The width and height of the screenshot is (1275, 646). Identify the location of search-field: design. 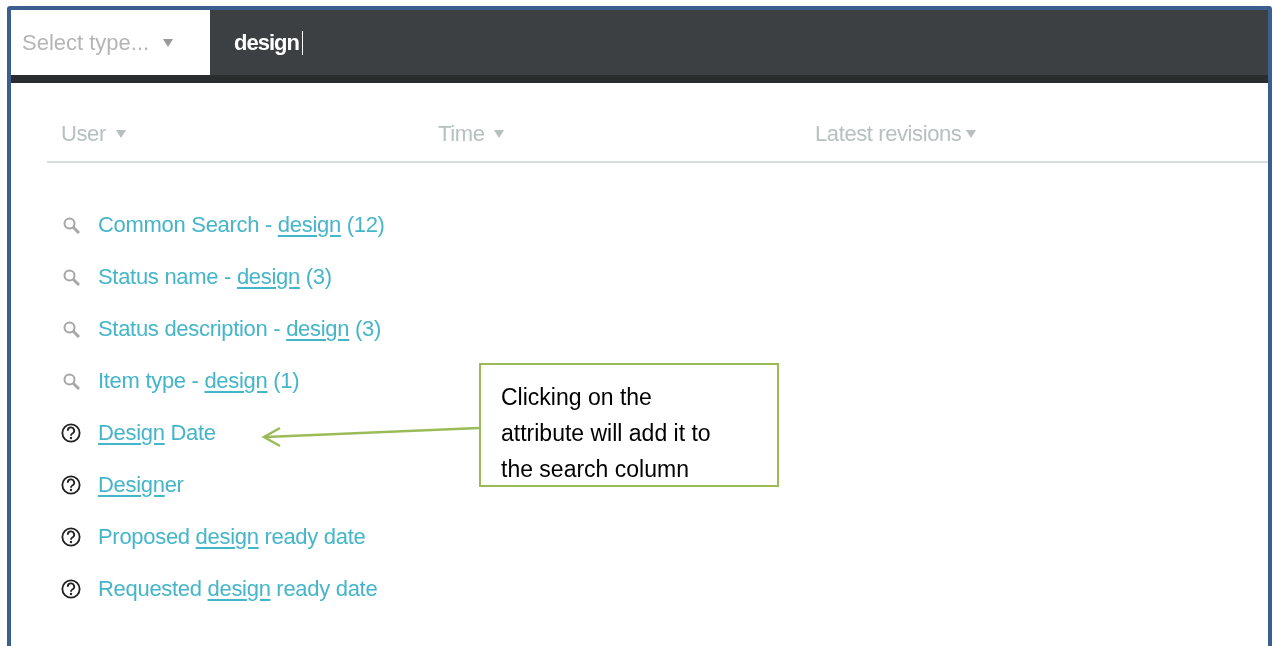
(268, 42).